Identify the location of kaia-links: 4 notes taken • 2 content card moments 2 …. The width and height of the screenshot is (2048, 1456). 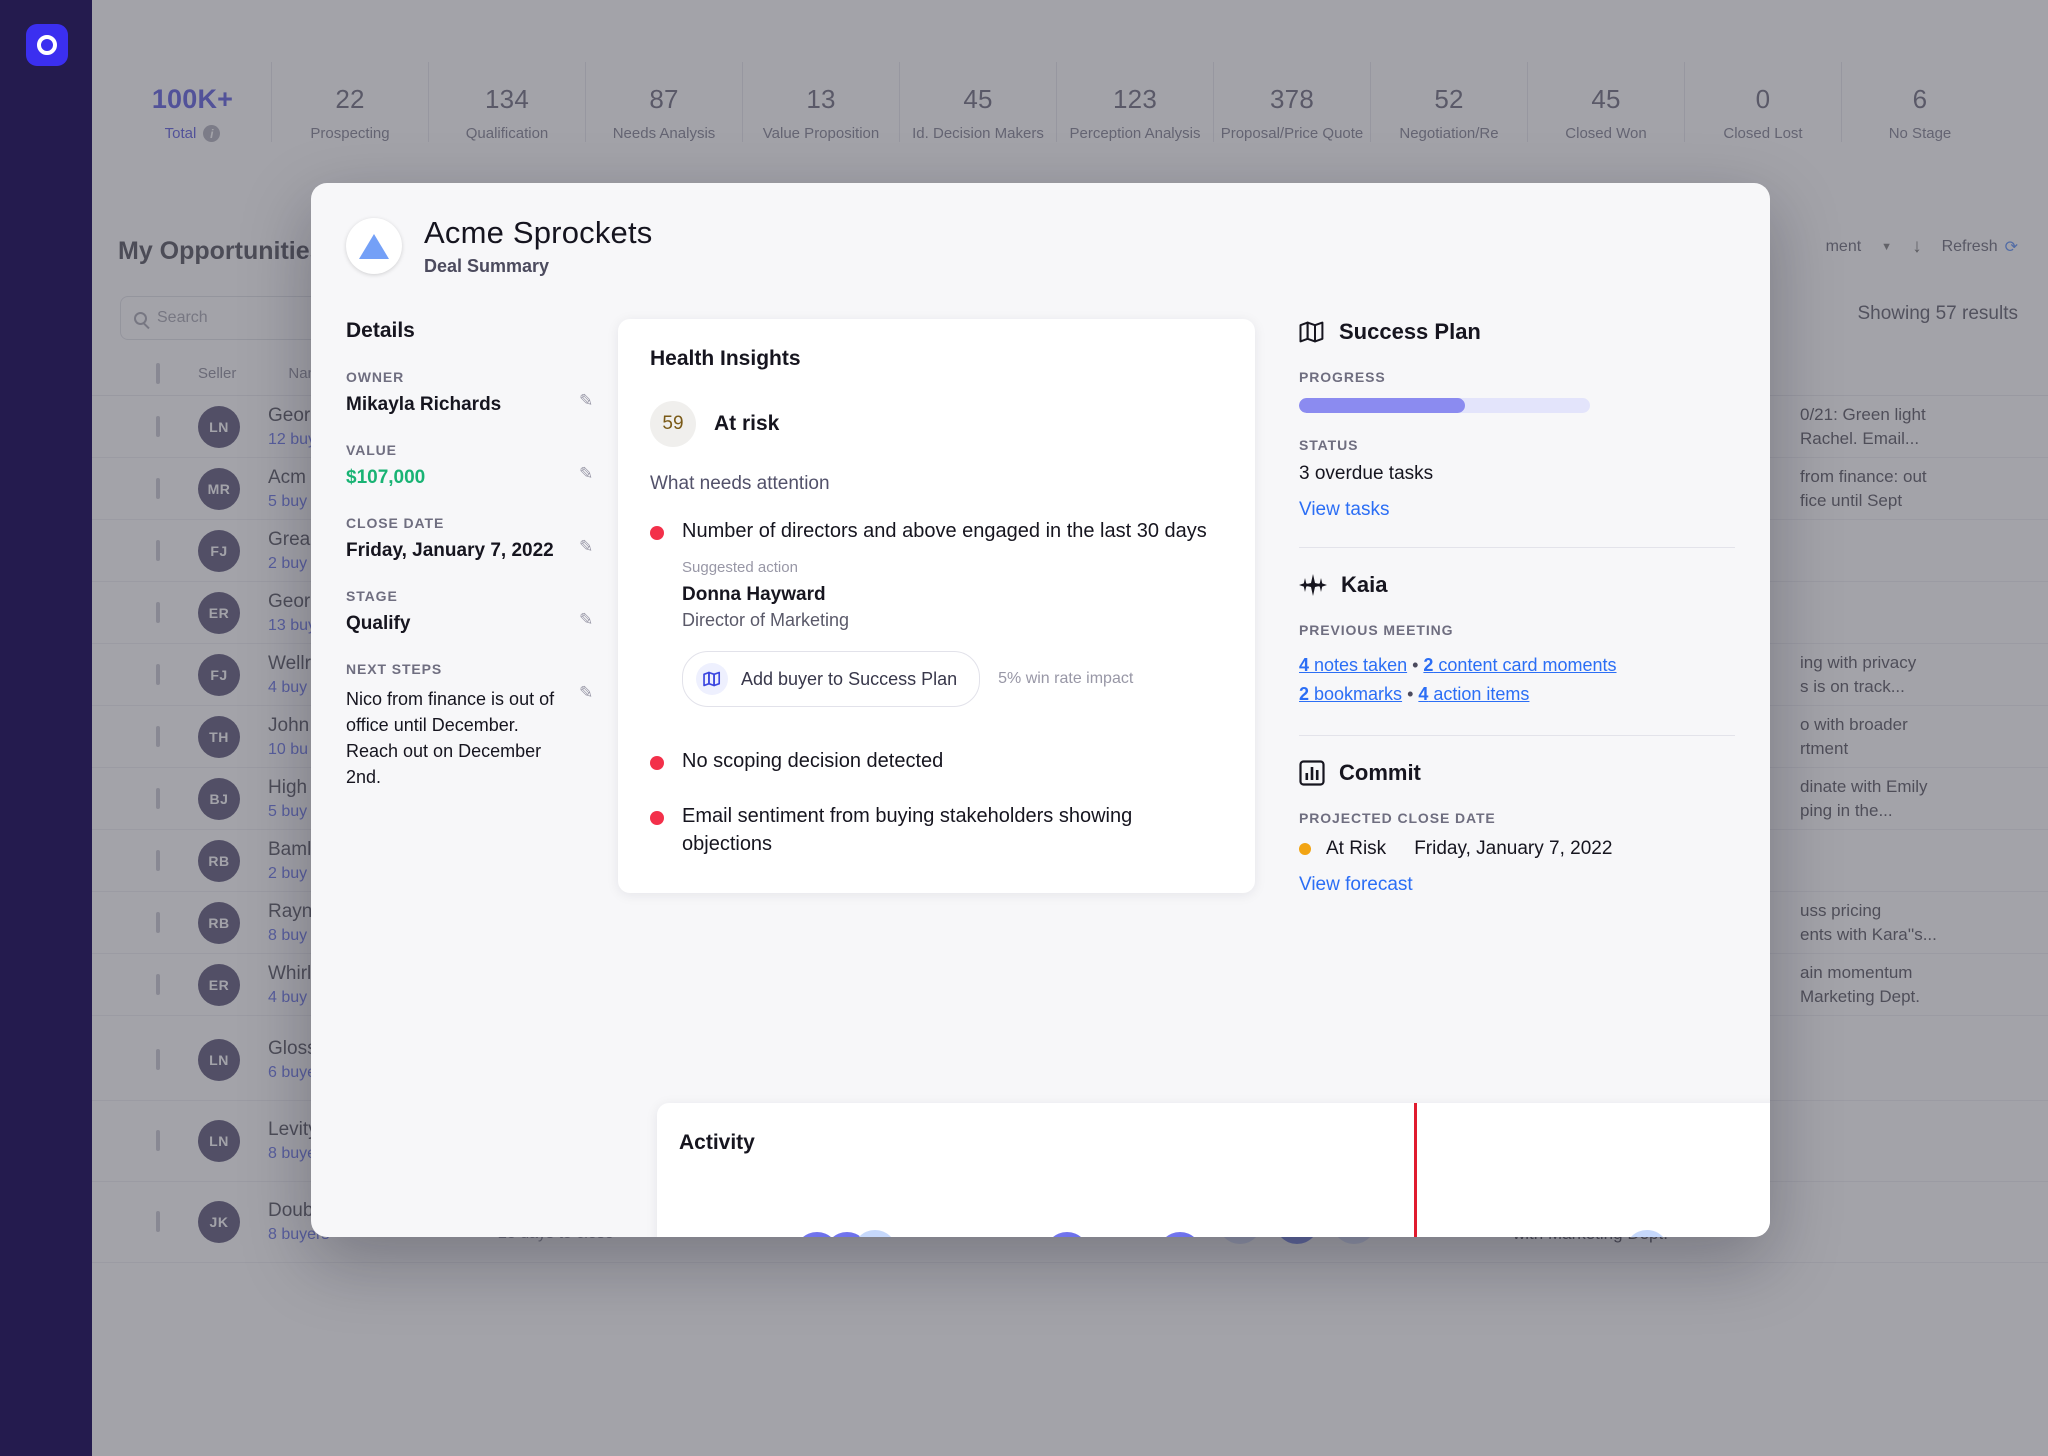
(1517, 680).